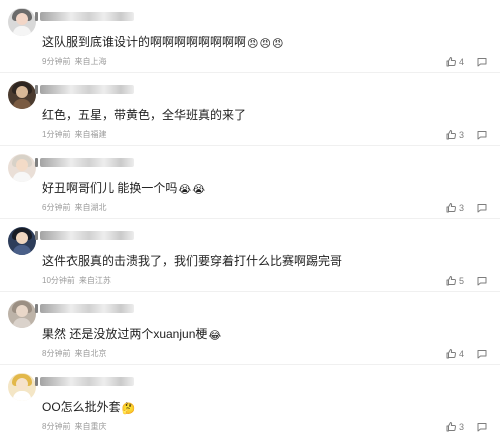 The height and width of the screenshot is (440, 500). I want to click on comment-meta: 10分钟前 来自江苏, so click(76, 280).